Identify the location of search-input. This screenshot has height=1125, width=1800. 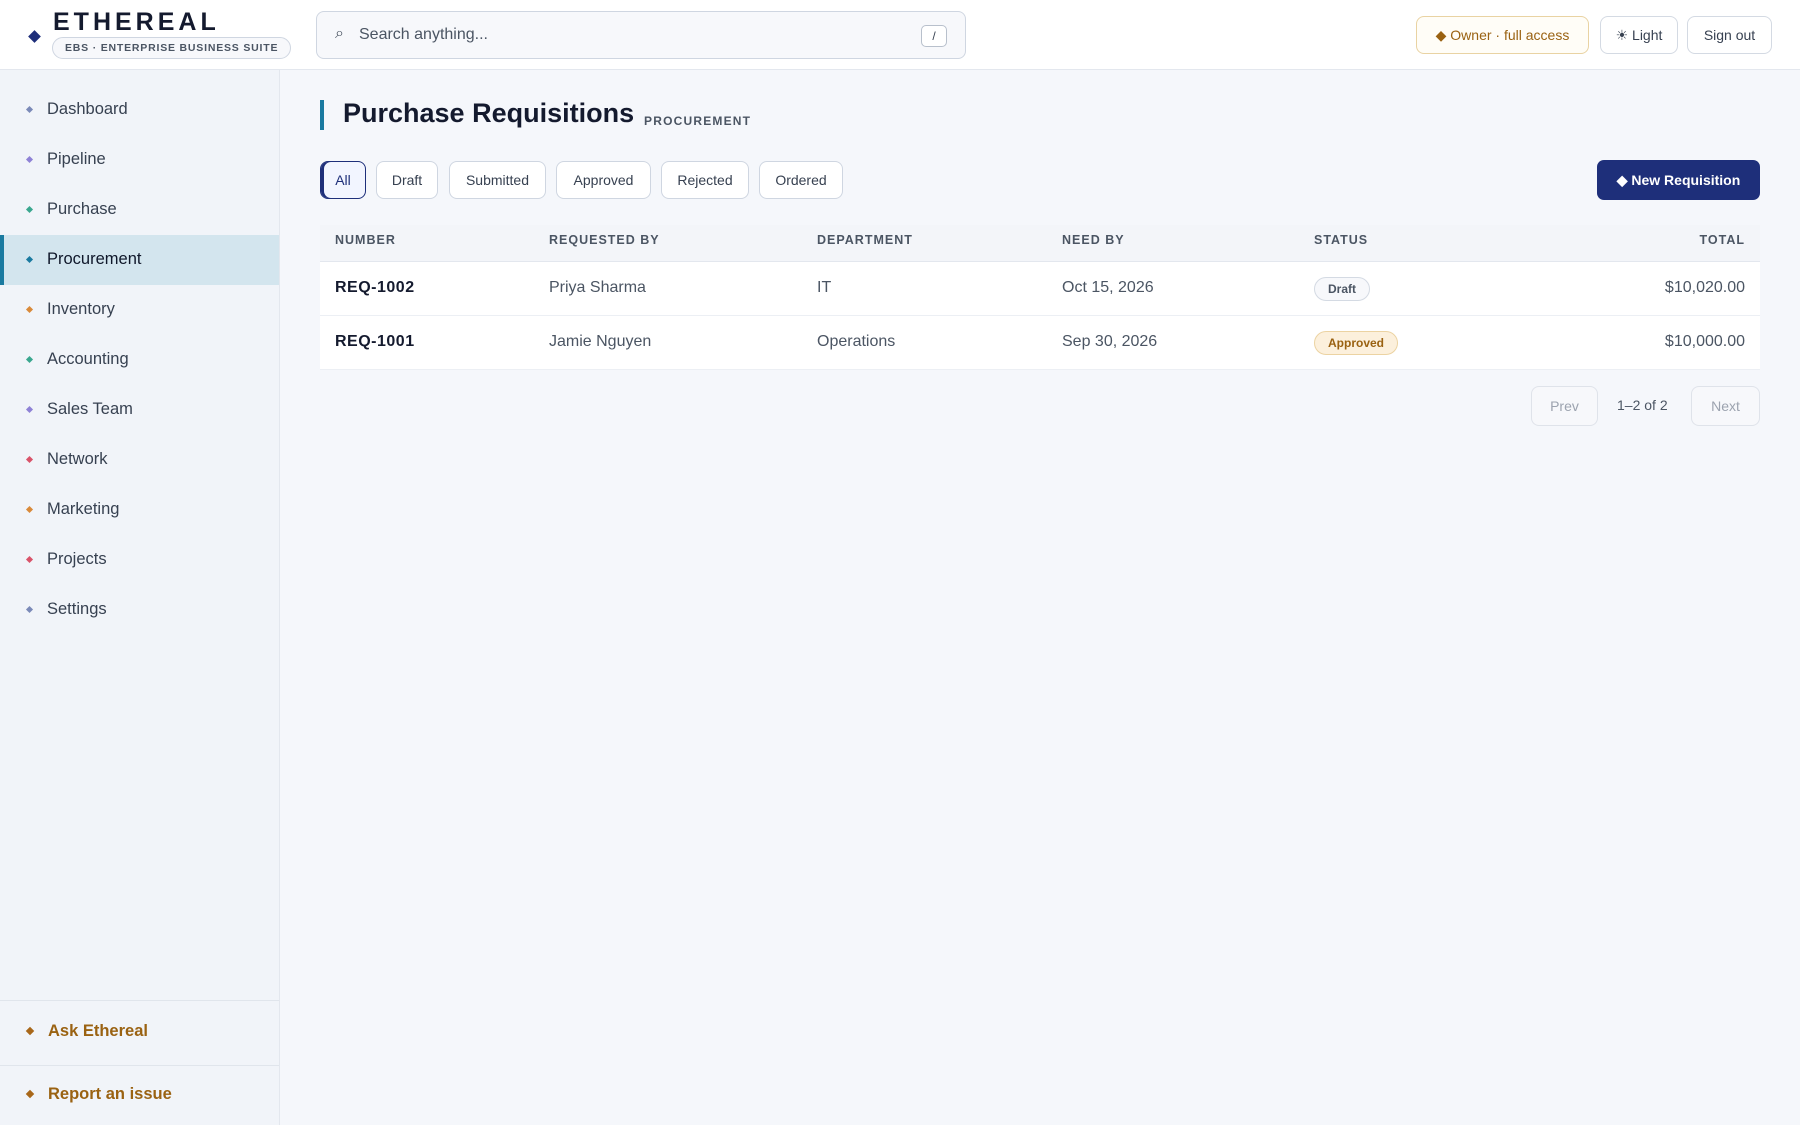
(629, 35).